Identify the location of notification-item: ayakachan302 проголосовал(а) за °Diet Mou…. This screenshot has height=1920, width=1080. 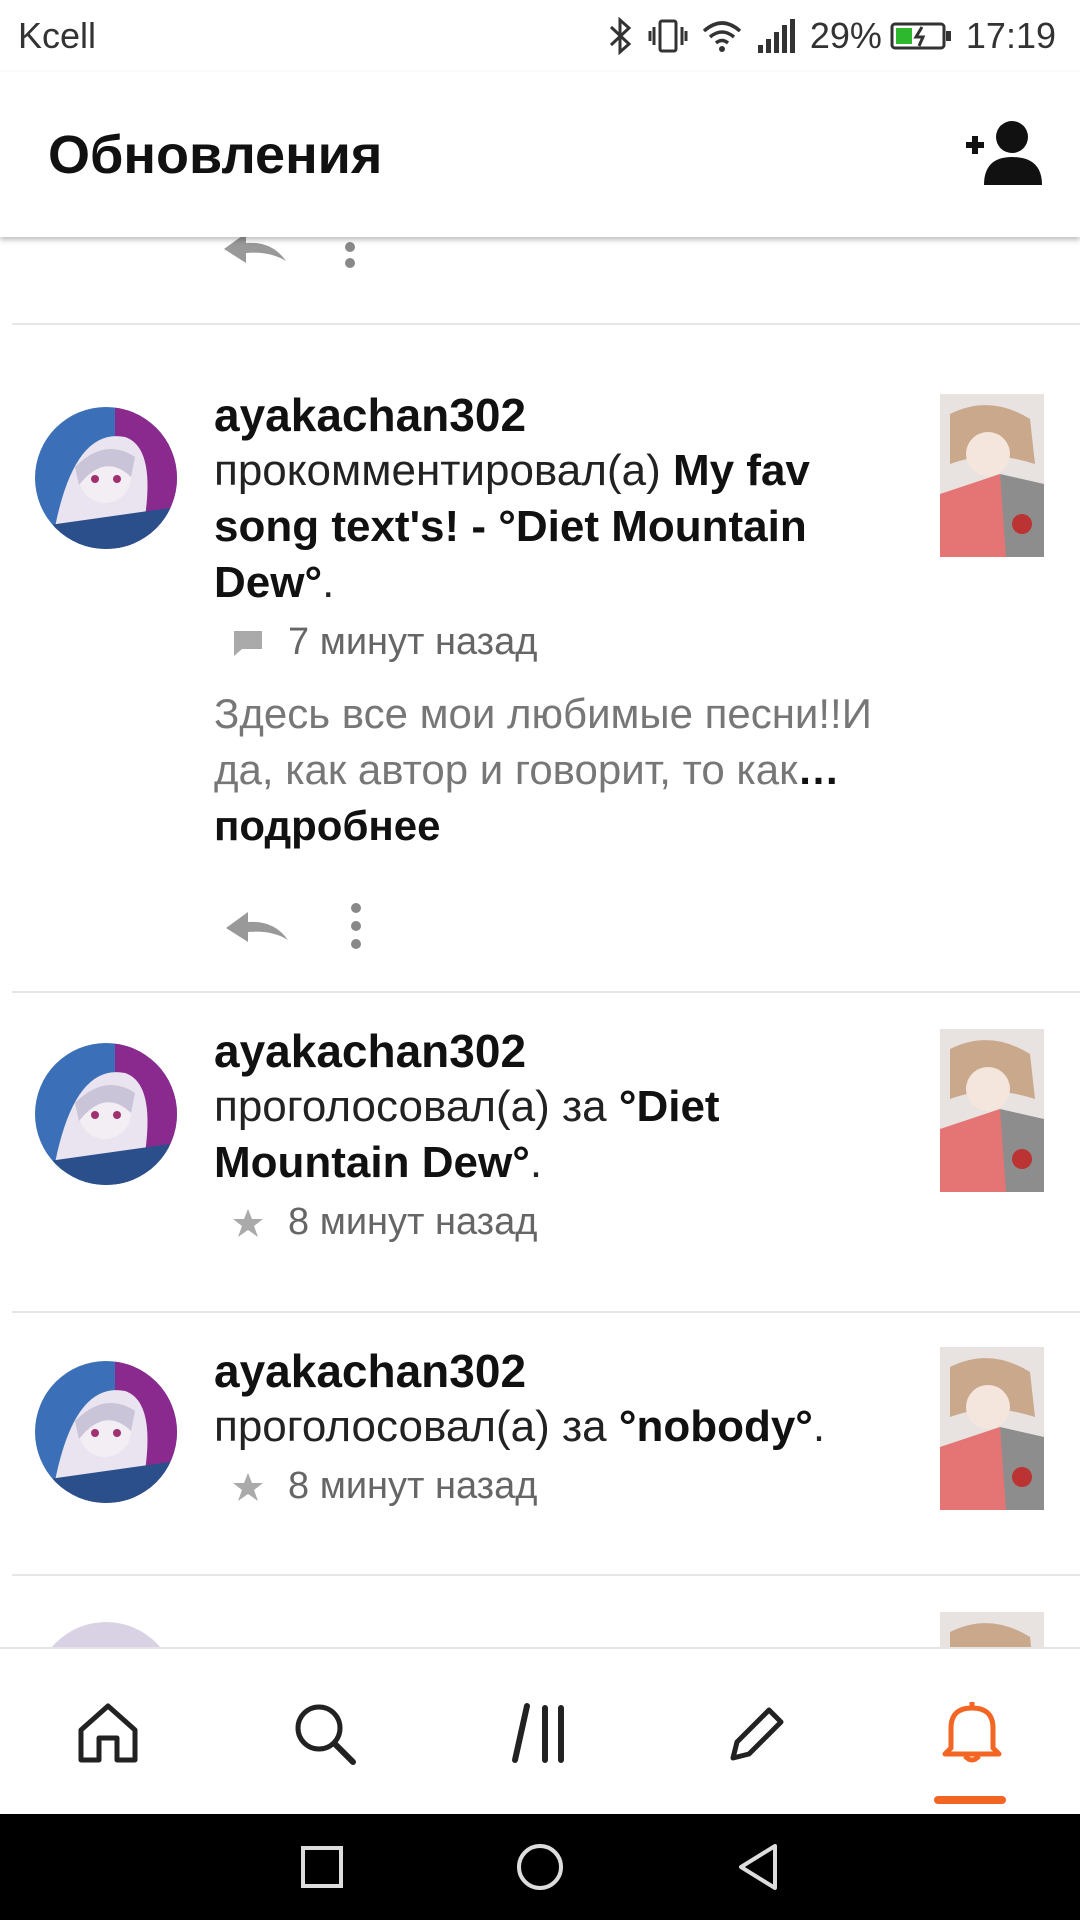
(540, 1124).